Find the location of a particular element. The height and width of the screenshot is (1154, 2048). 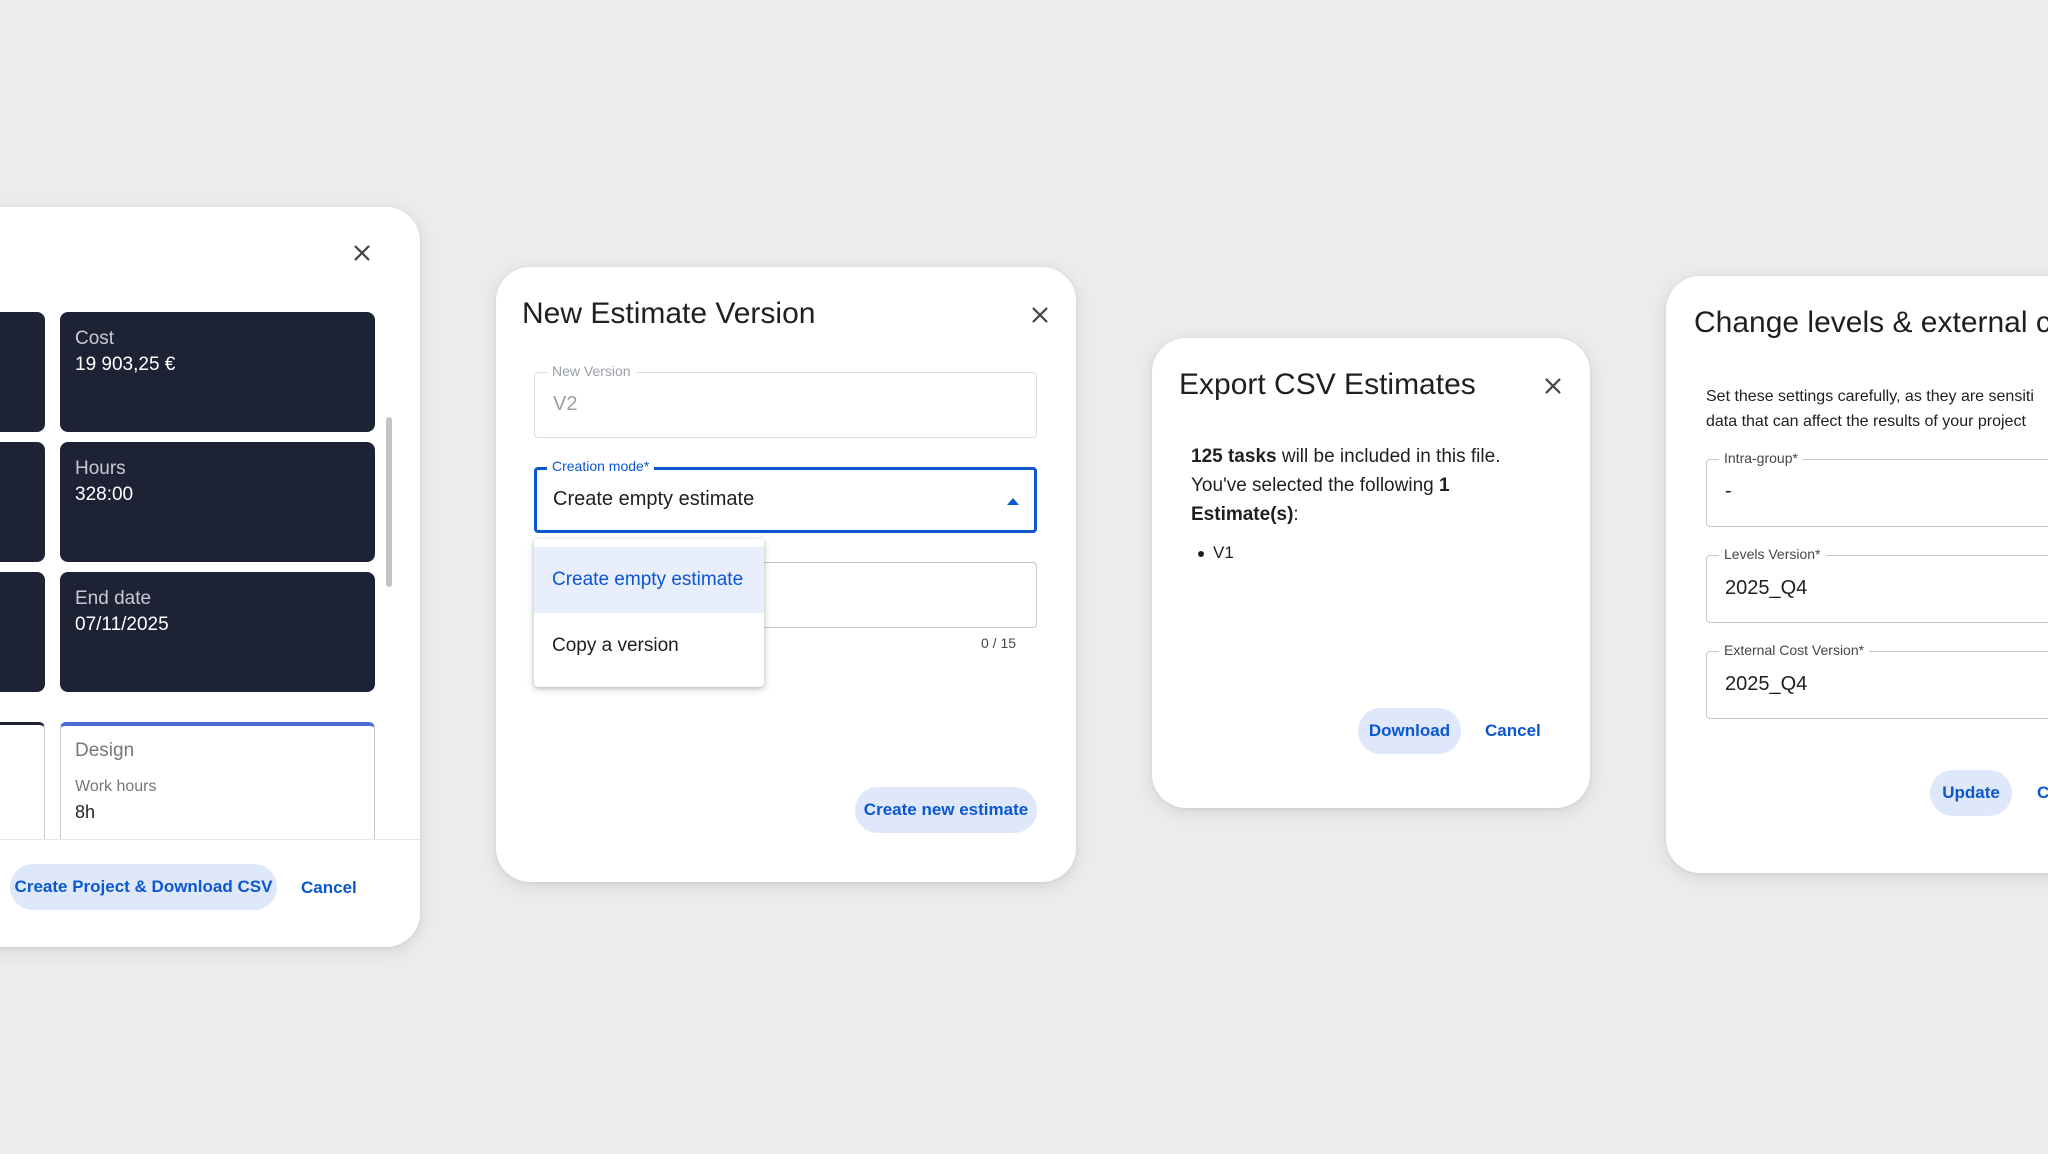

estimate-list-item: V1 is located at coordinates (1216, 553).